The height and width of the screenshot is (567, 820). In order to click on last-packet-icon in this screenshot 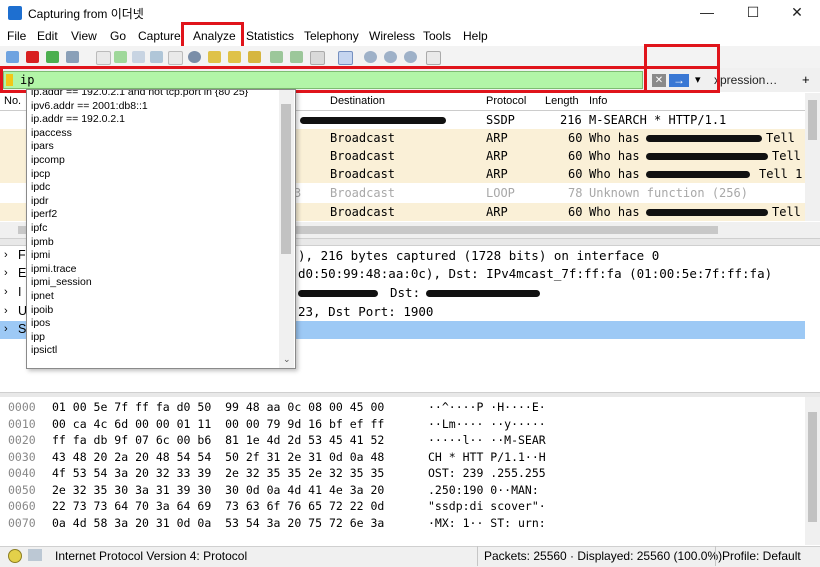, I will do `click(296, 57)`.